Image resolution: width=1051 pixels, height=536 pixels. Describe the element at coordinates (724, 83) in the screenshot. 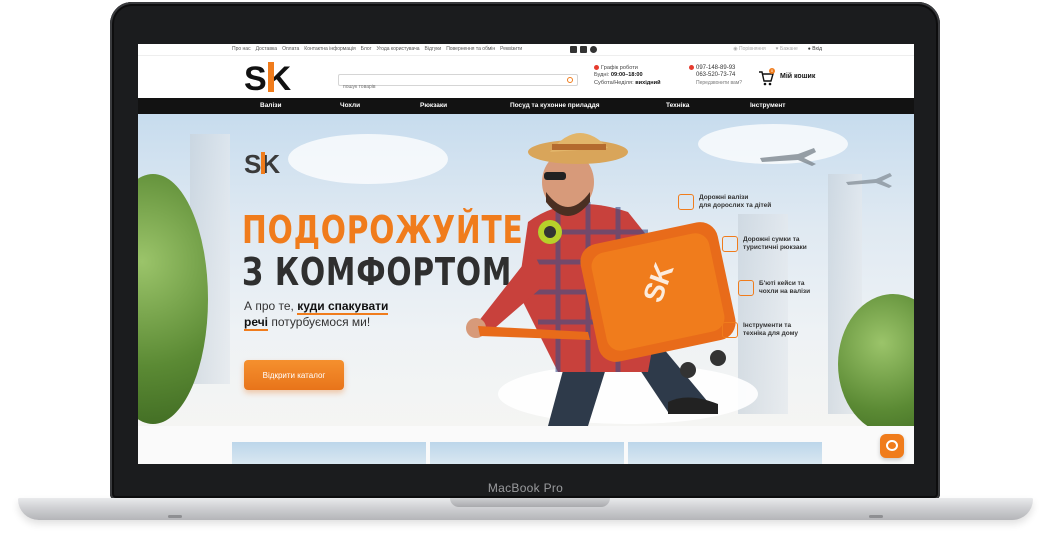

I see `callback-link: Передзвонити вам?` at that location.